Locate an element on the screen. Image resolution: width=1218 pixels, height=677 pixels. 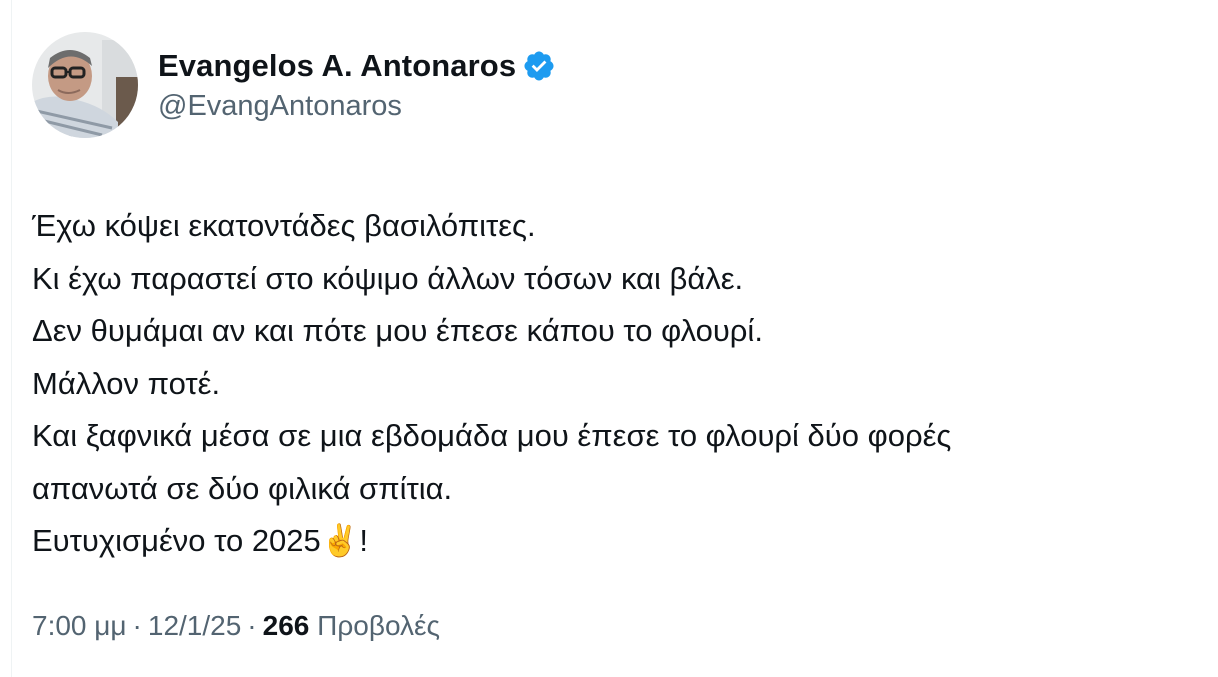
views-label: Προβολές is located at coordinates (378, 625).